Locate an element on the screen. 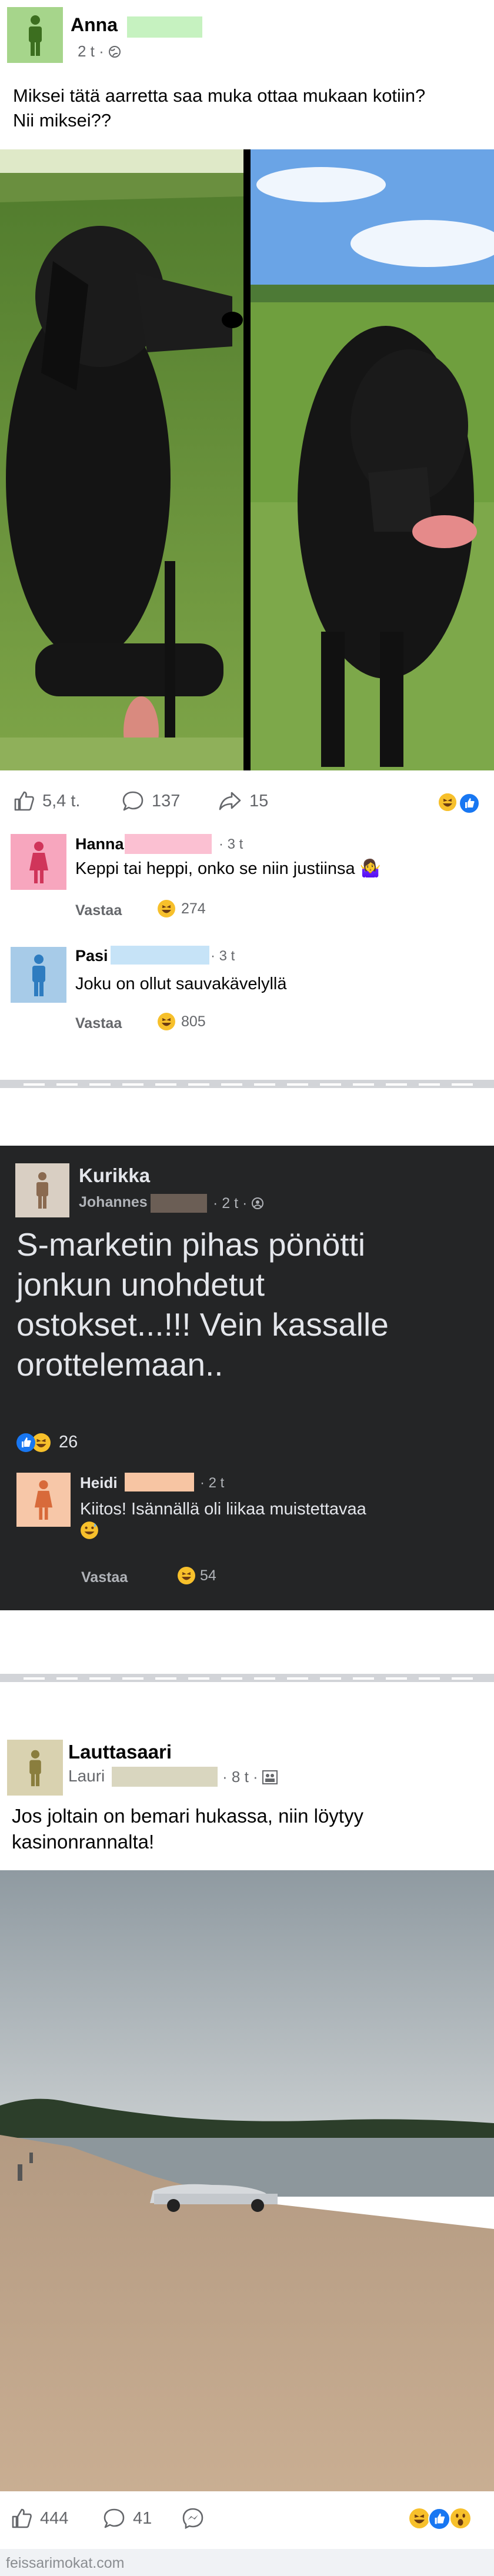 The width and height of the screenshot is (494, 2576). grin-sweat-emoji-icon is located at coordinates (90, 1530).